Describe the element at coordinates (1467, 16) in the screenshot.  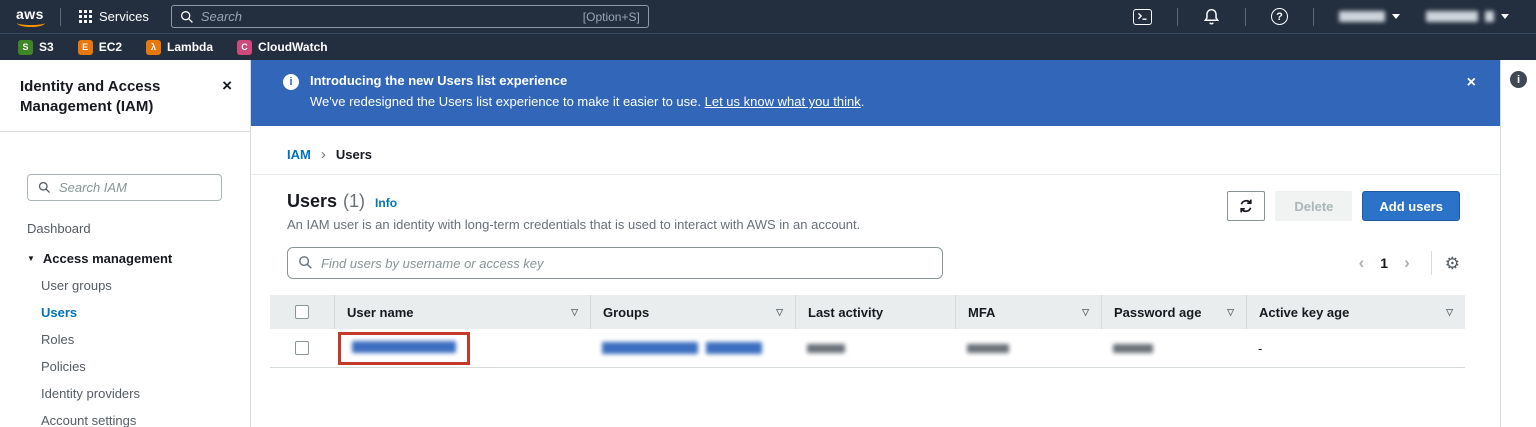
I see `account-menu` at that location.